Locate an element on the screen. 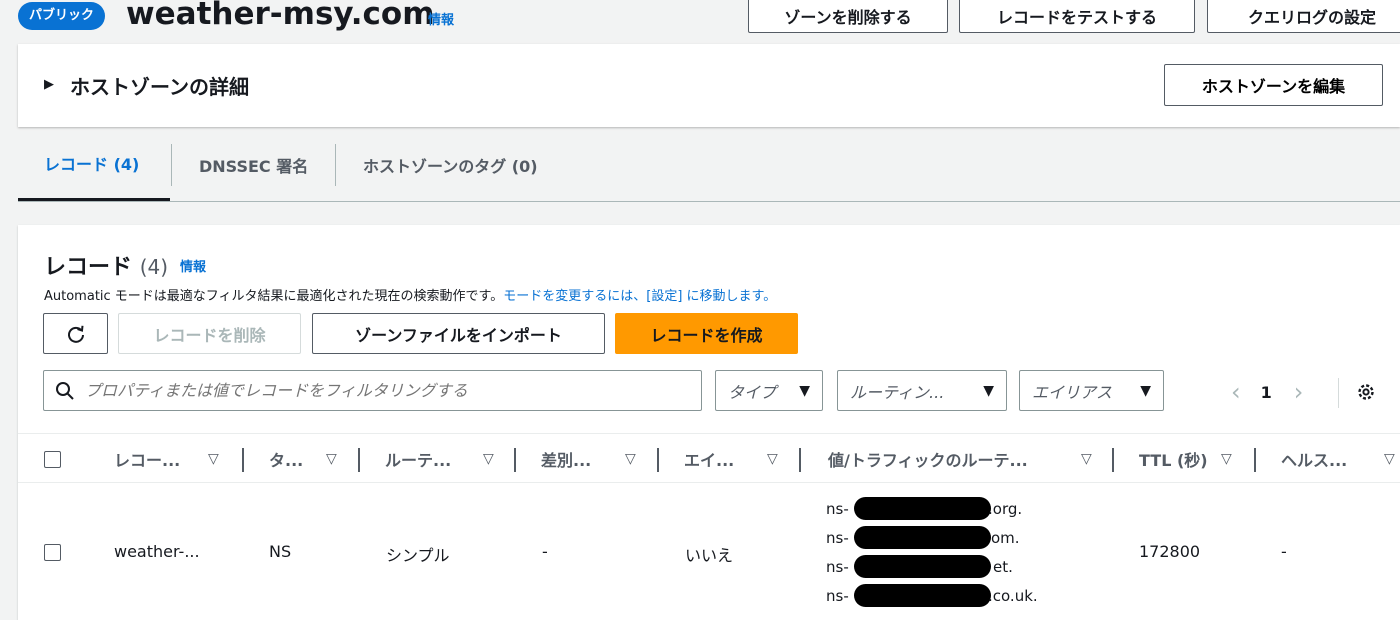 The image size is (1400, 620). create-record-button: レコードを作成 is located at coordinates (706, 333).